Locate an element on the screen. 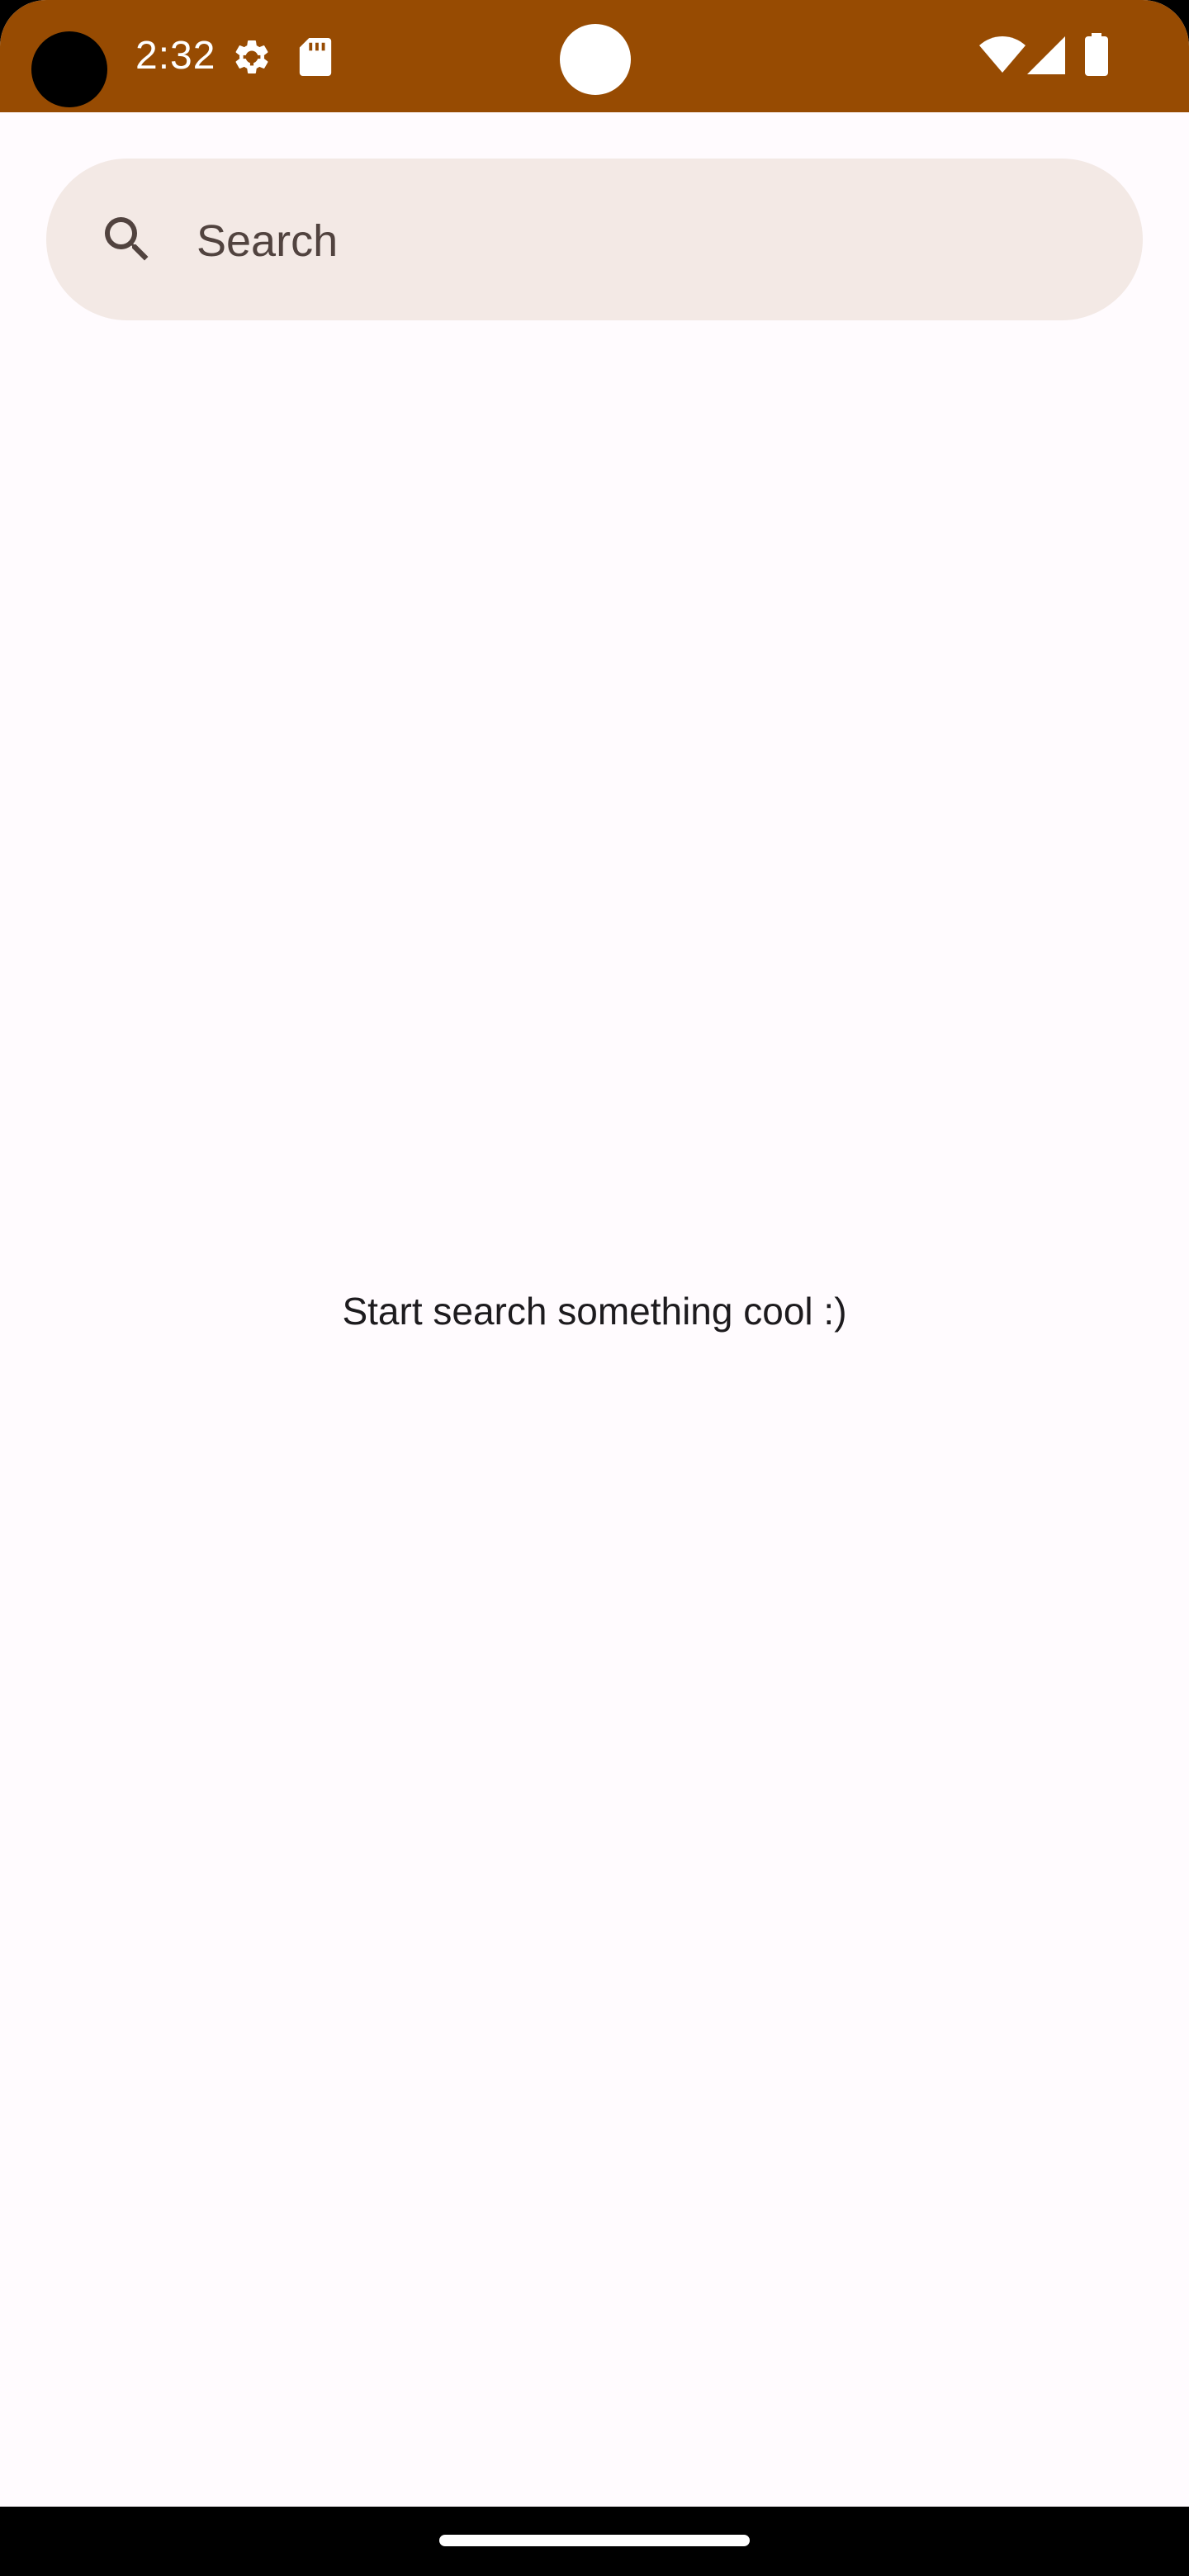  wifi-icon is located at coordinates (1002, 54).